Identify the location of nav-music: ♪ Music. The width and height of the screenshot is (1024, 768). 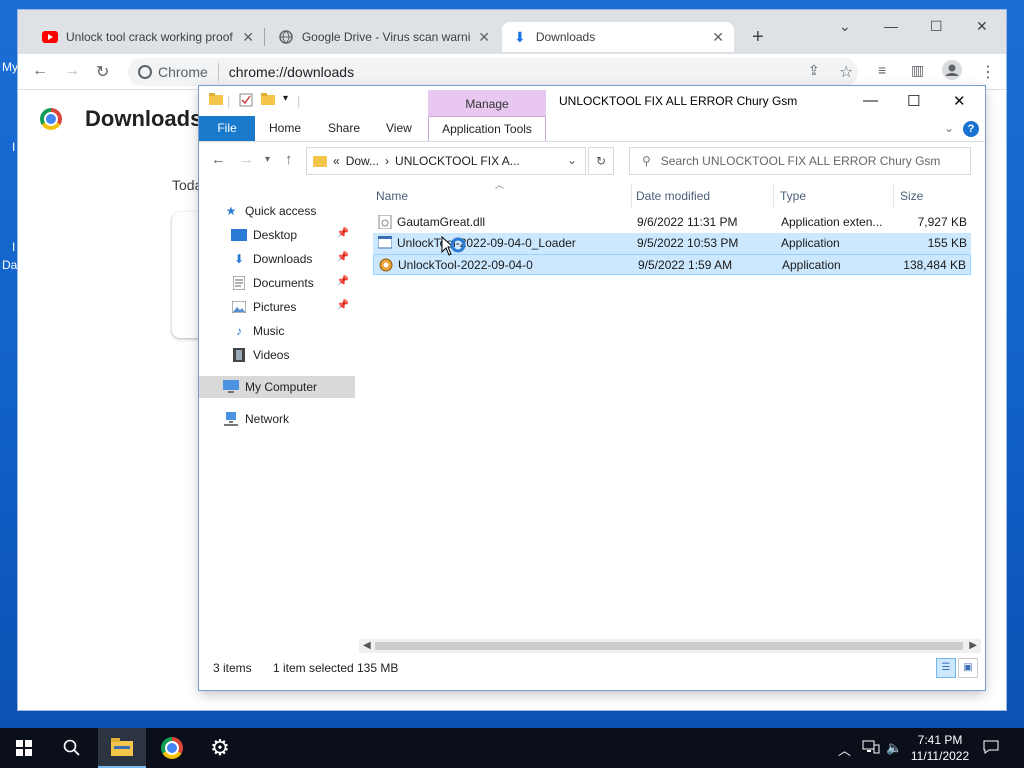
(277, 331).